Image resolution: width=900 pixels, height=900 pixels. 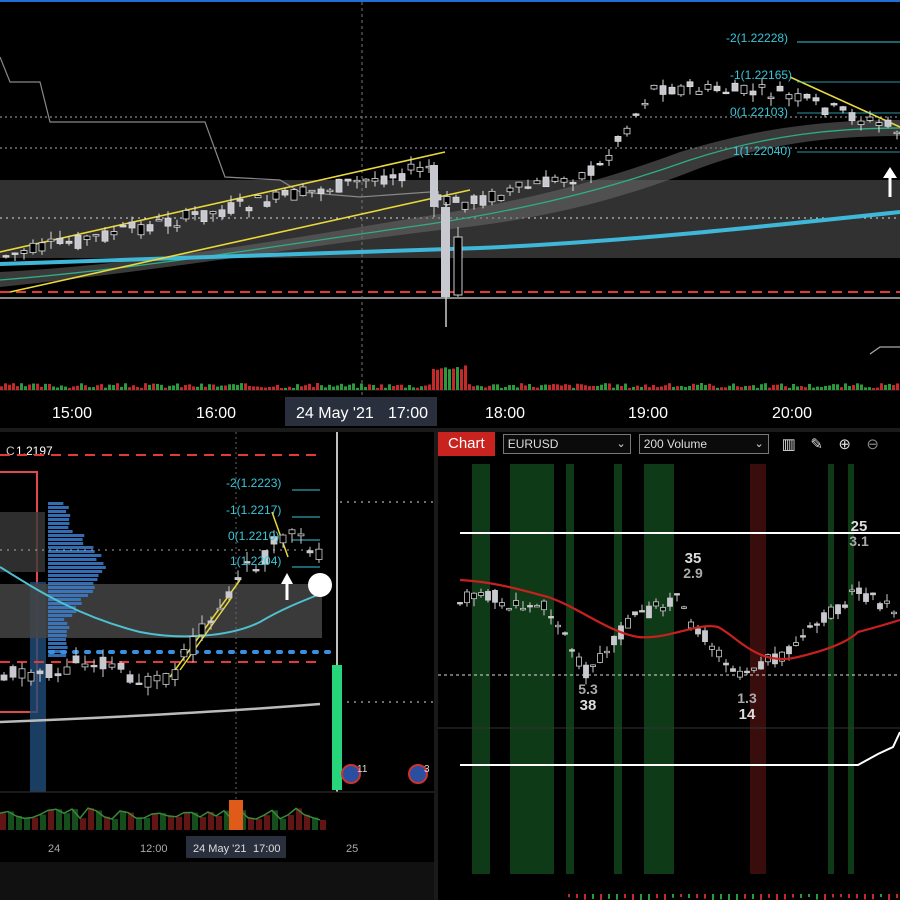 I want to click on svg-text: 11, so click(x=362, y=769).